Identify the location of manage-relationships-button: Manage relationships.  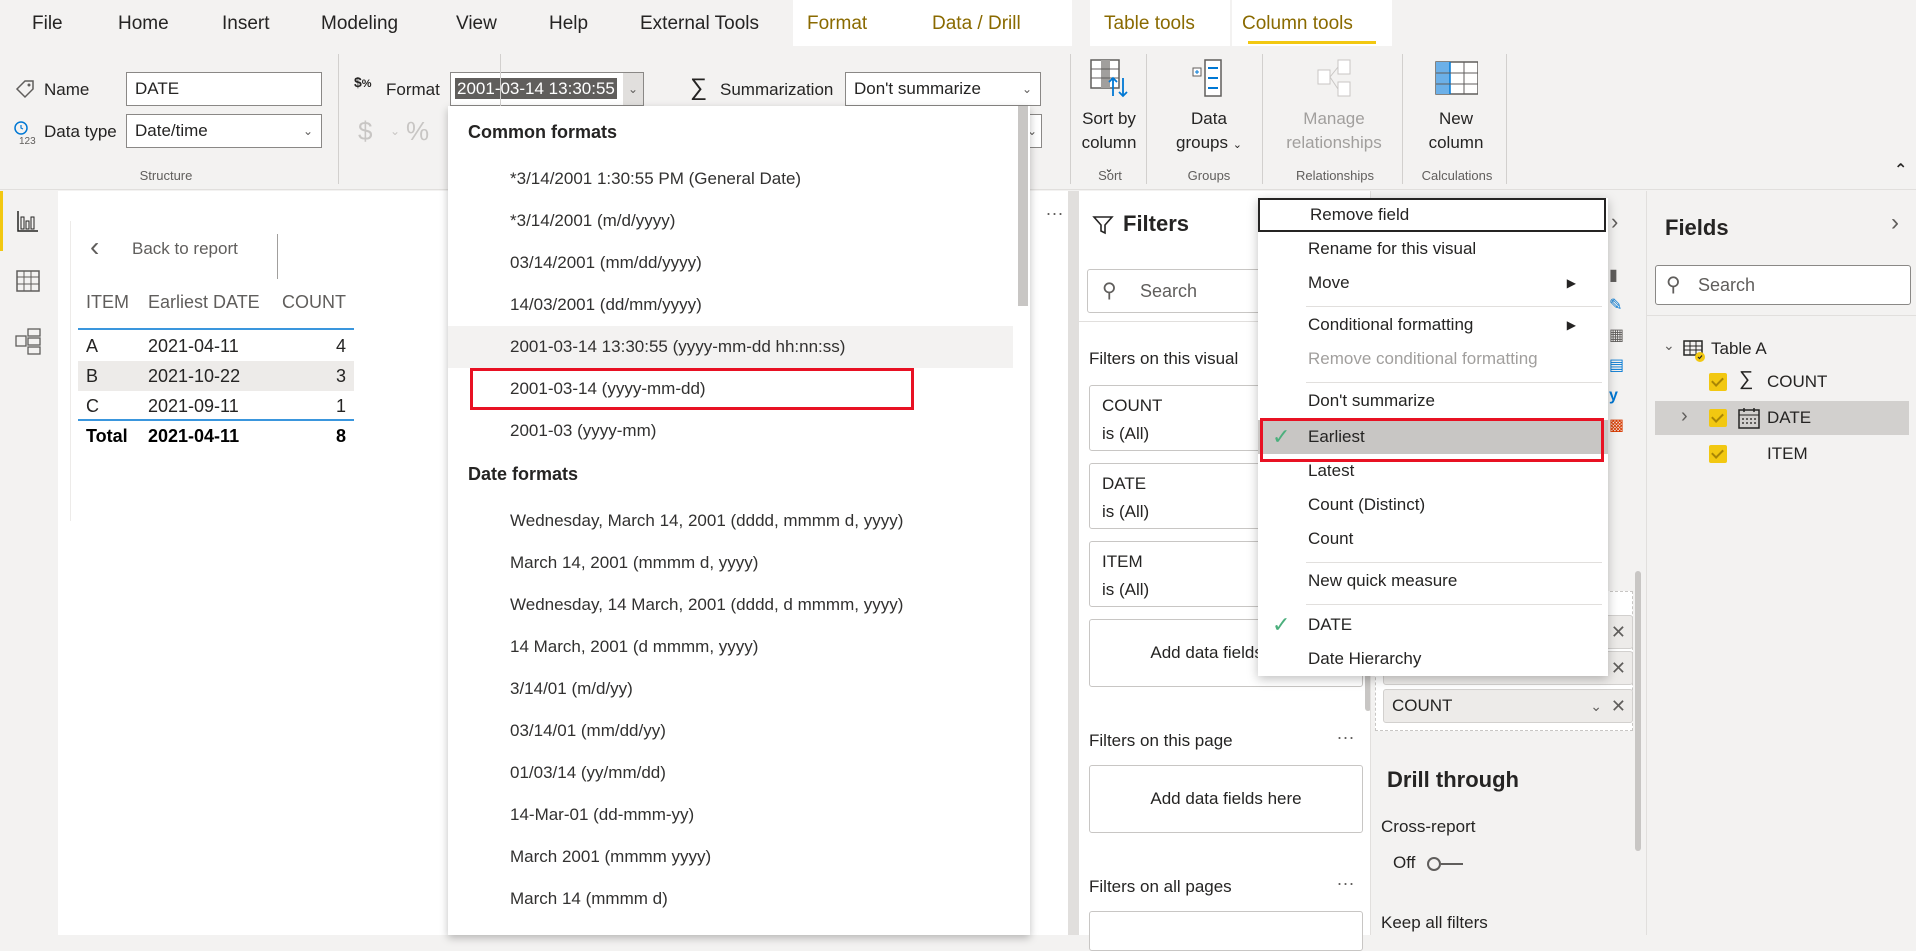
(1334, 105).